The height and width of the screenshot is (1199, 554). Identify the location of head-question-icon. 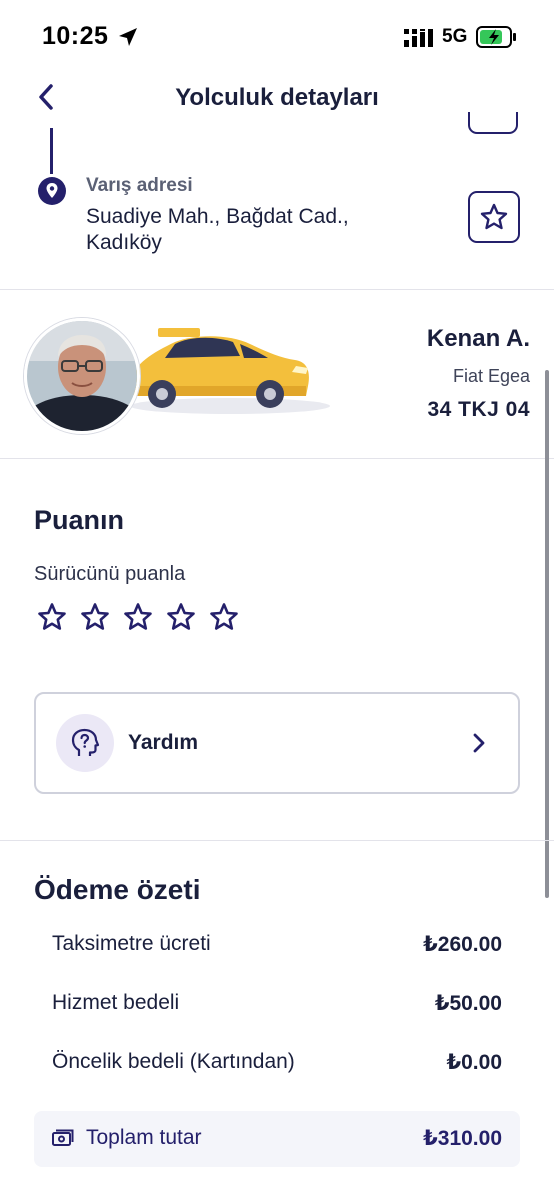
(85, 742).